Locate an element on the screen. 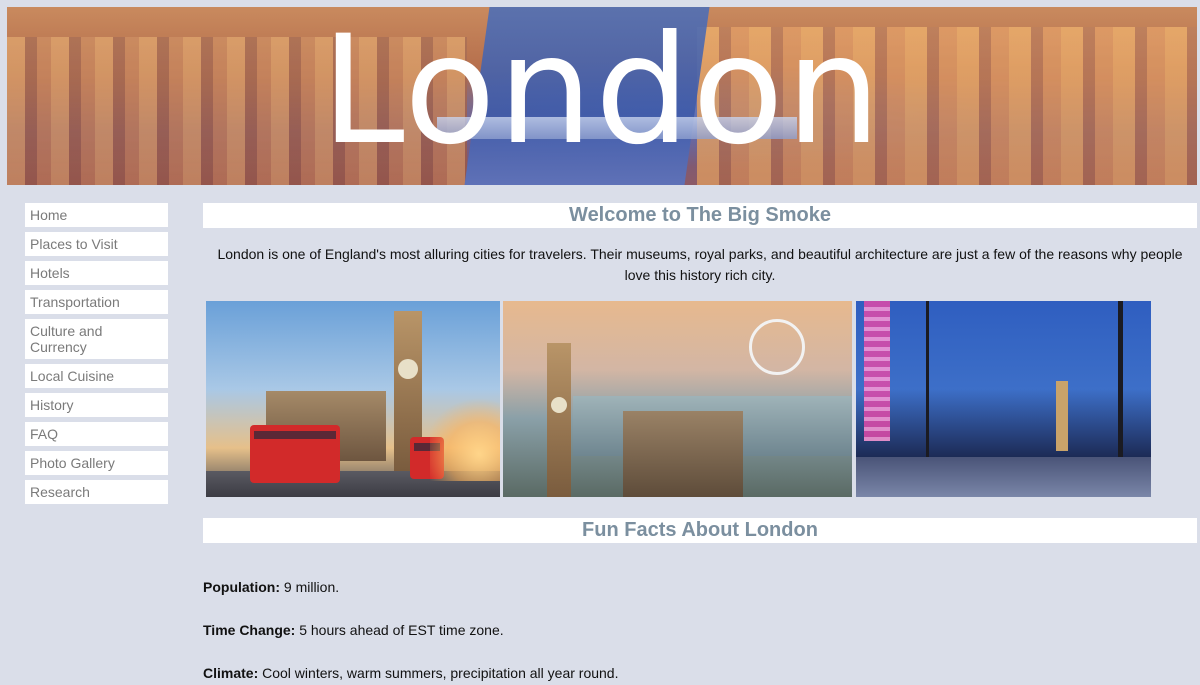  fact-population: Population: 9 million. is located at coordinates (271, 587).